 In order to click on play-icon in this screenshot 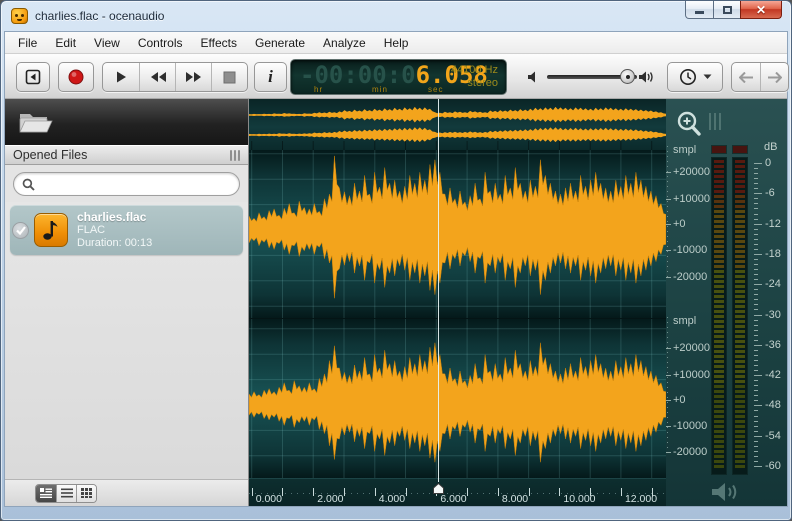, I will do `click(121, 77)`.